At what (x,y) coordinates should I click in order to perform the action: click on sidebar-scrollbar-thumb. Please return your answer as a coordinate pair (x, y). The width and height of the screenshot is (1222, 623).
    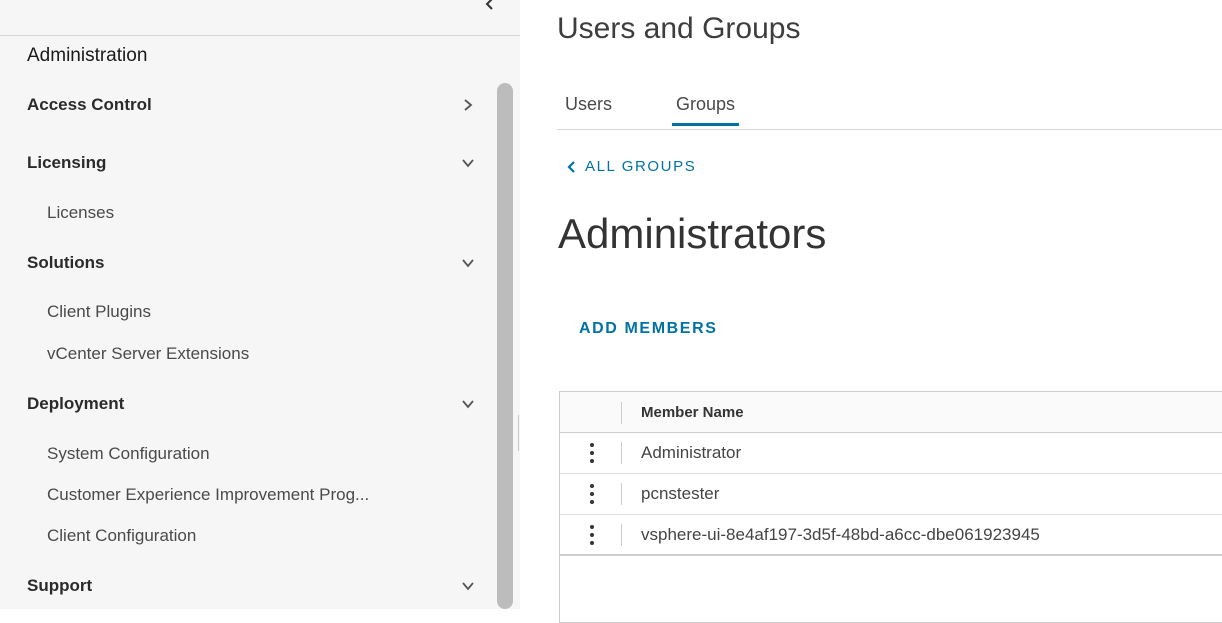
    Looking at the image, I should click on (505, 346).